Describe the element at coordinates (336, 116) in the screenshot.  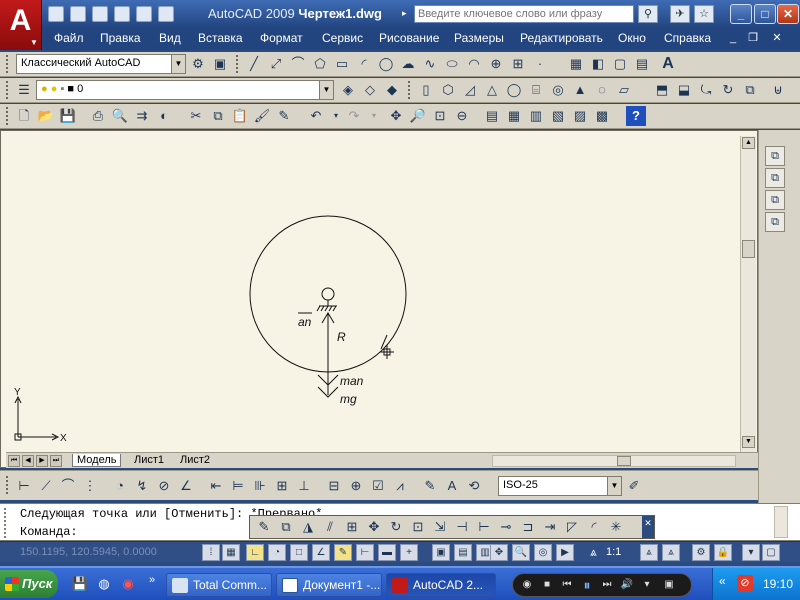
I see `undo-dropdown-icon: ▾` at that location.